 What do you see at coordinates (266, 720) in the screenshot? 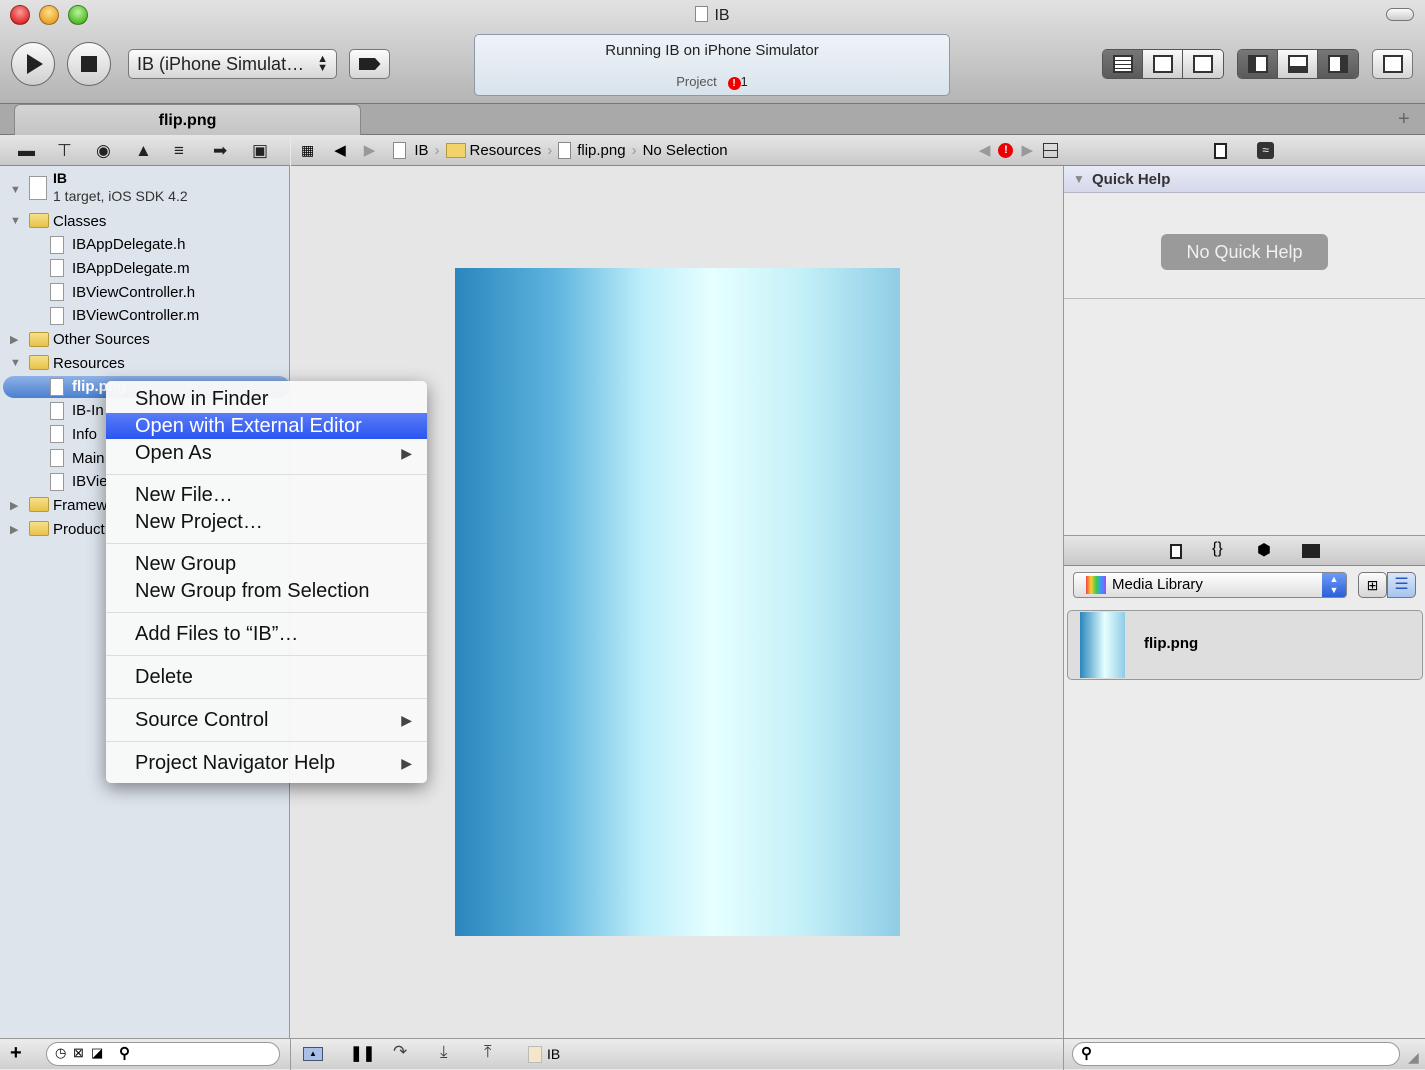
I see `menu-item-source-control: Source Control ▶` at bounding box center [266, 720].